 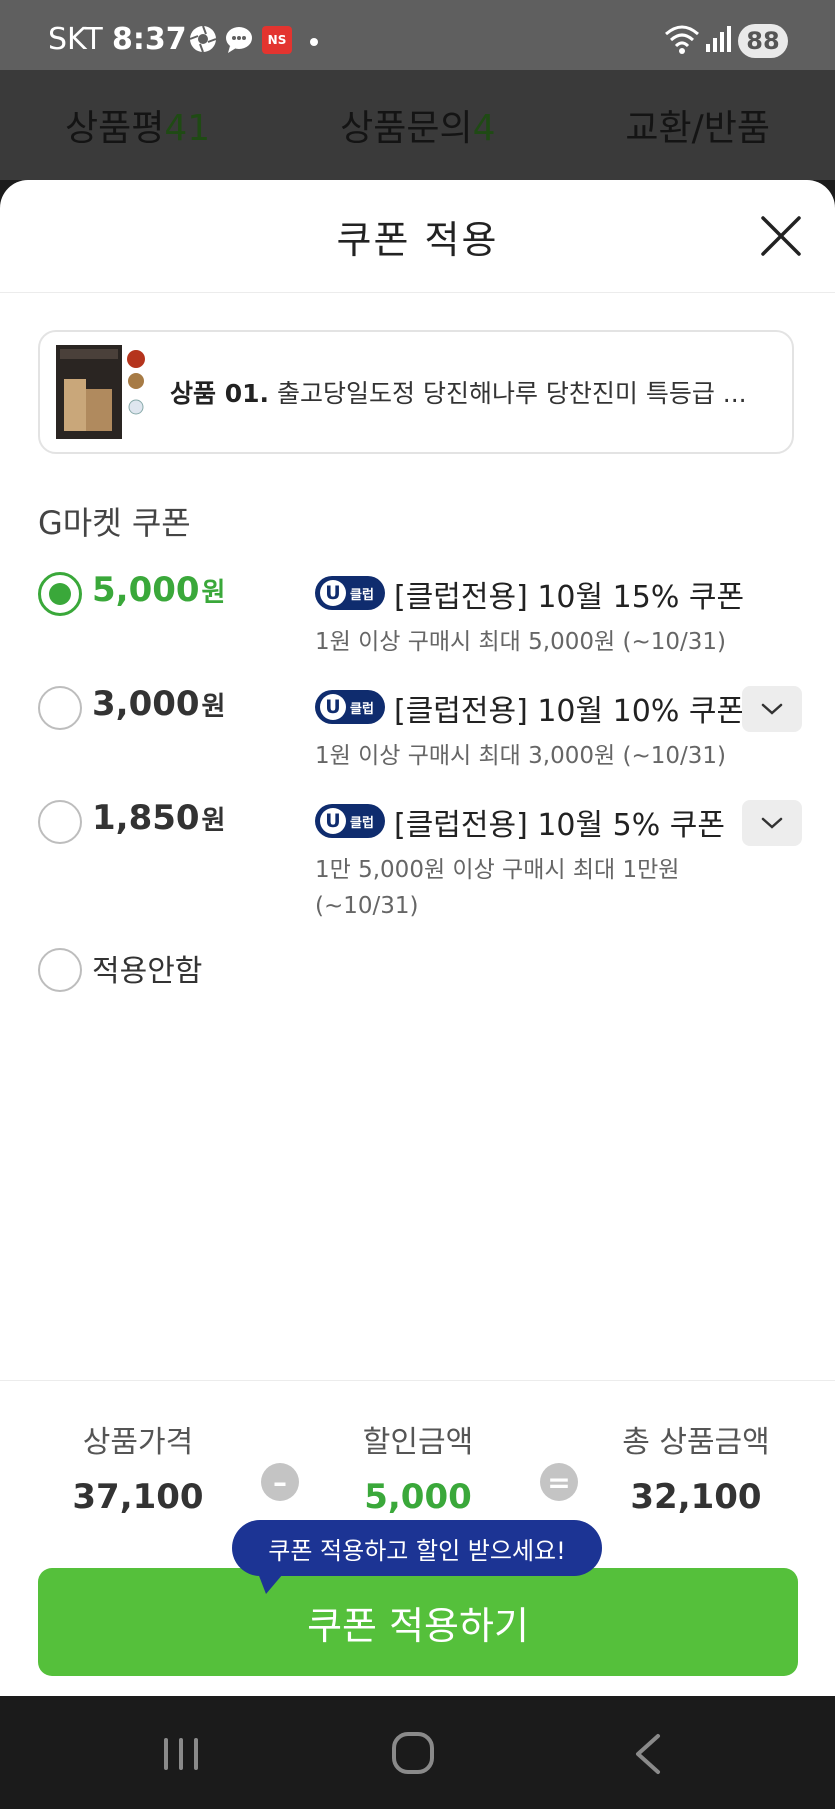 I want to click on navigation-bar, so click(x=417, y=1752).